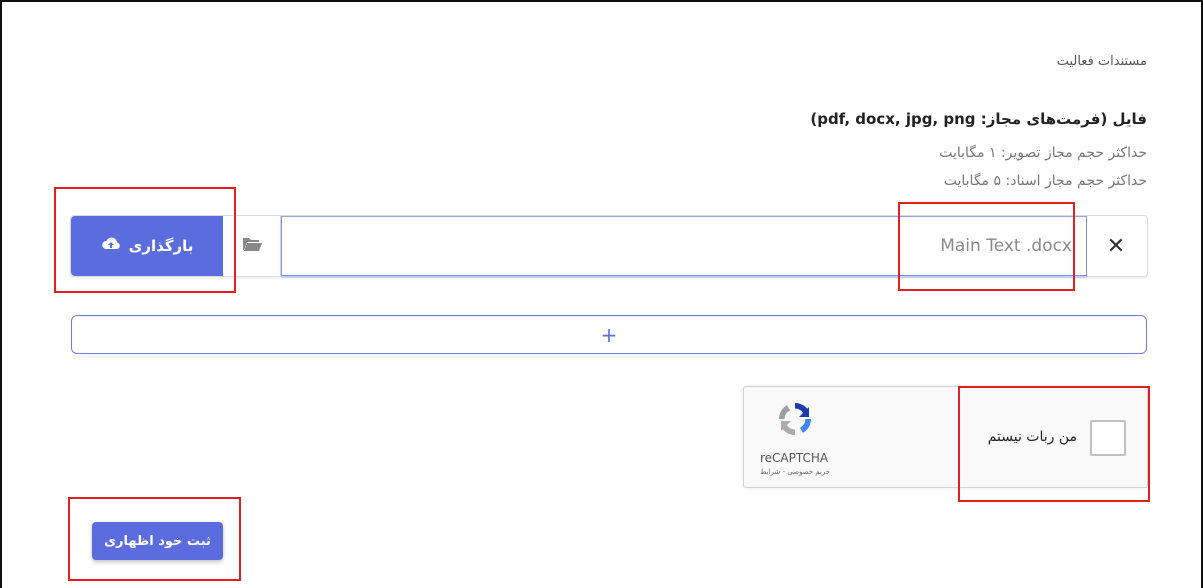 Image resolution: width=1203 pixels, height=588 pixels. I want to click on close-icon: ✕, so click(1116, 246).